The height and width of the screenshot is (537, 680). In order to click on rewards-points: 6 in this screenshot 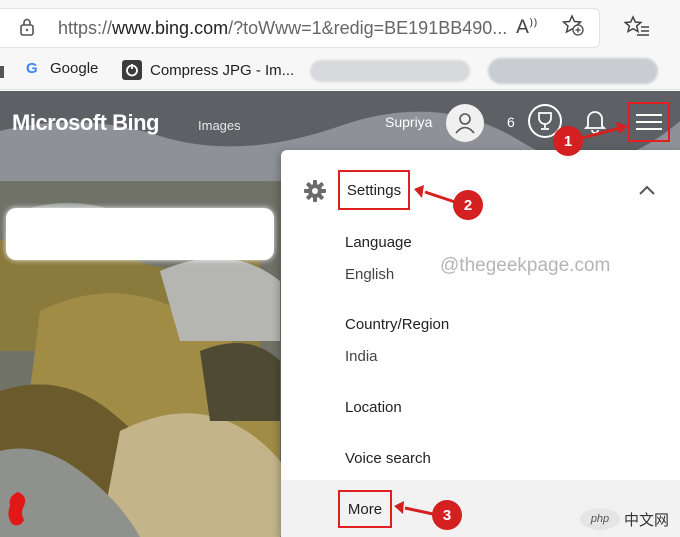, I will do `click(511, 122)`.